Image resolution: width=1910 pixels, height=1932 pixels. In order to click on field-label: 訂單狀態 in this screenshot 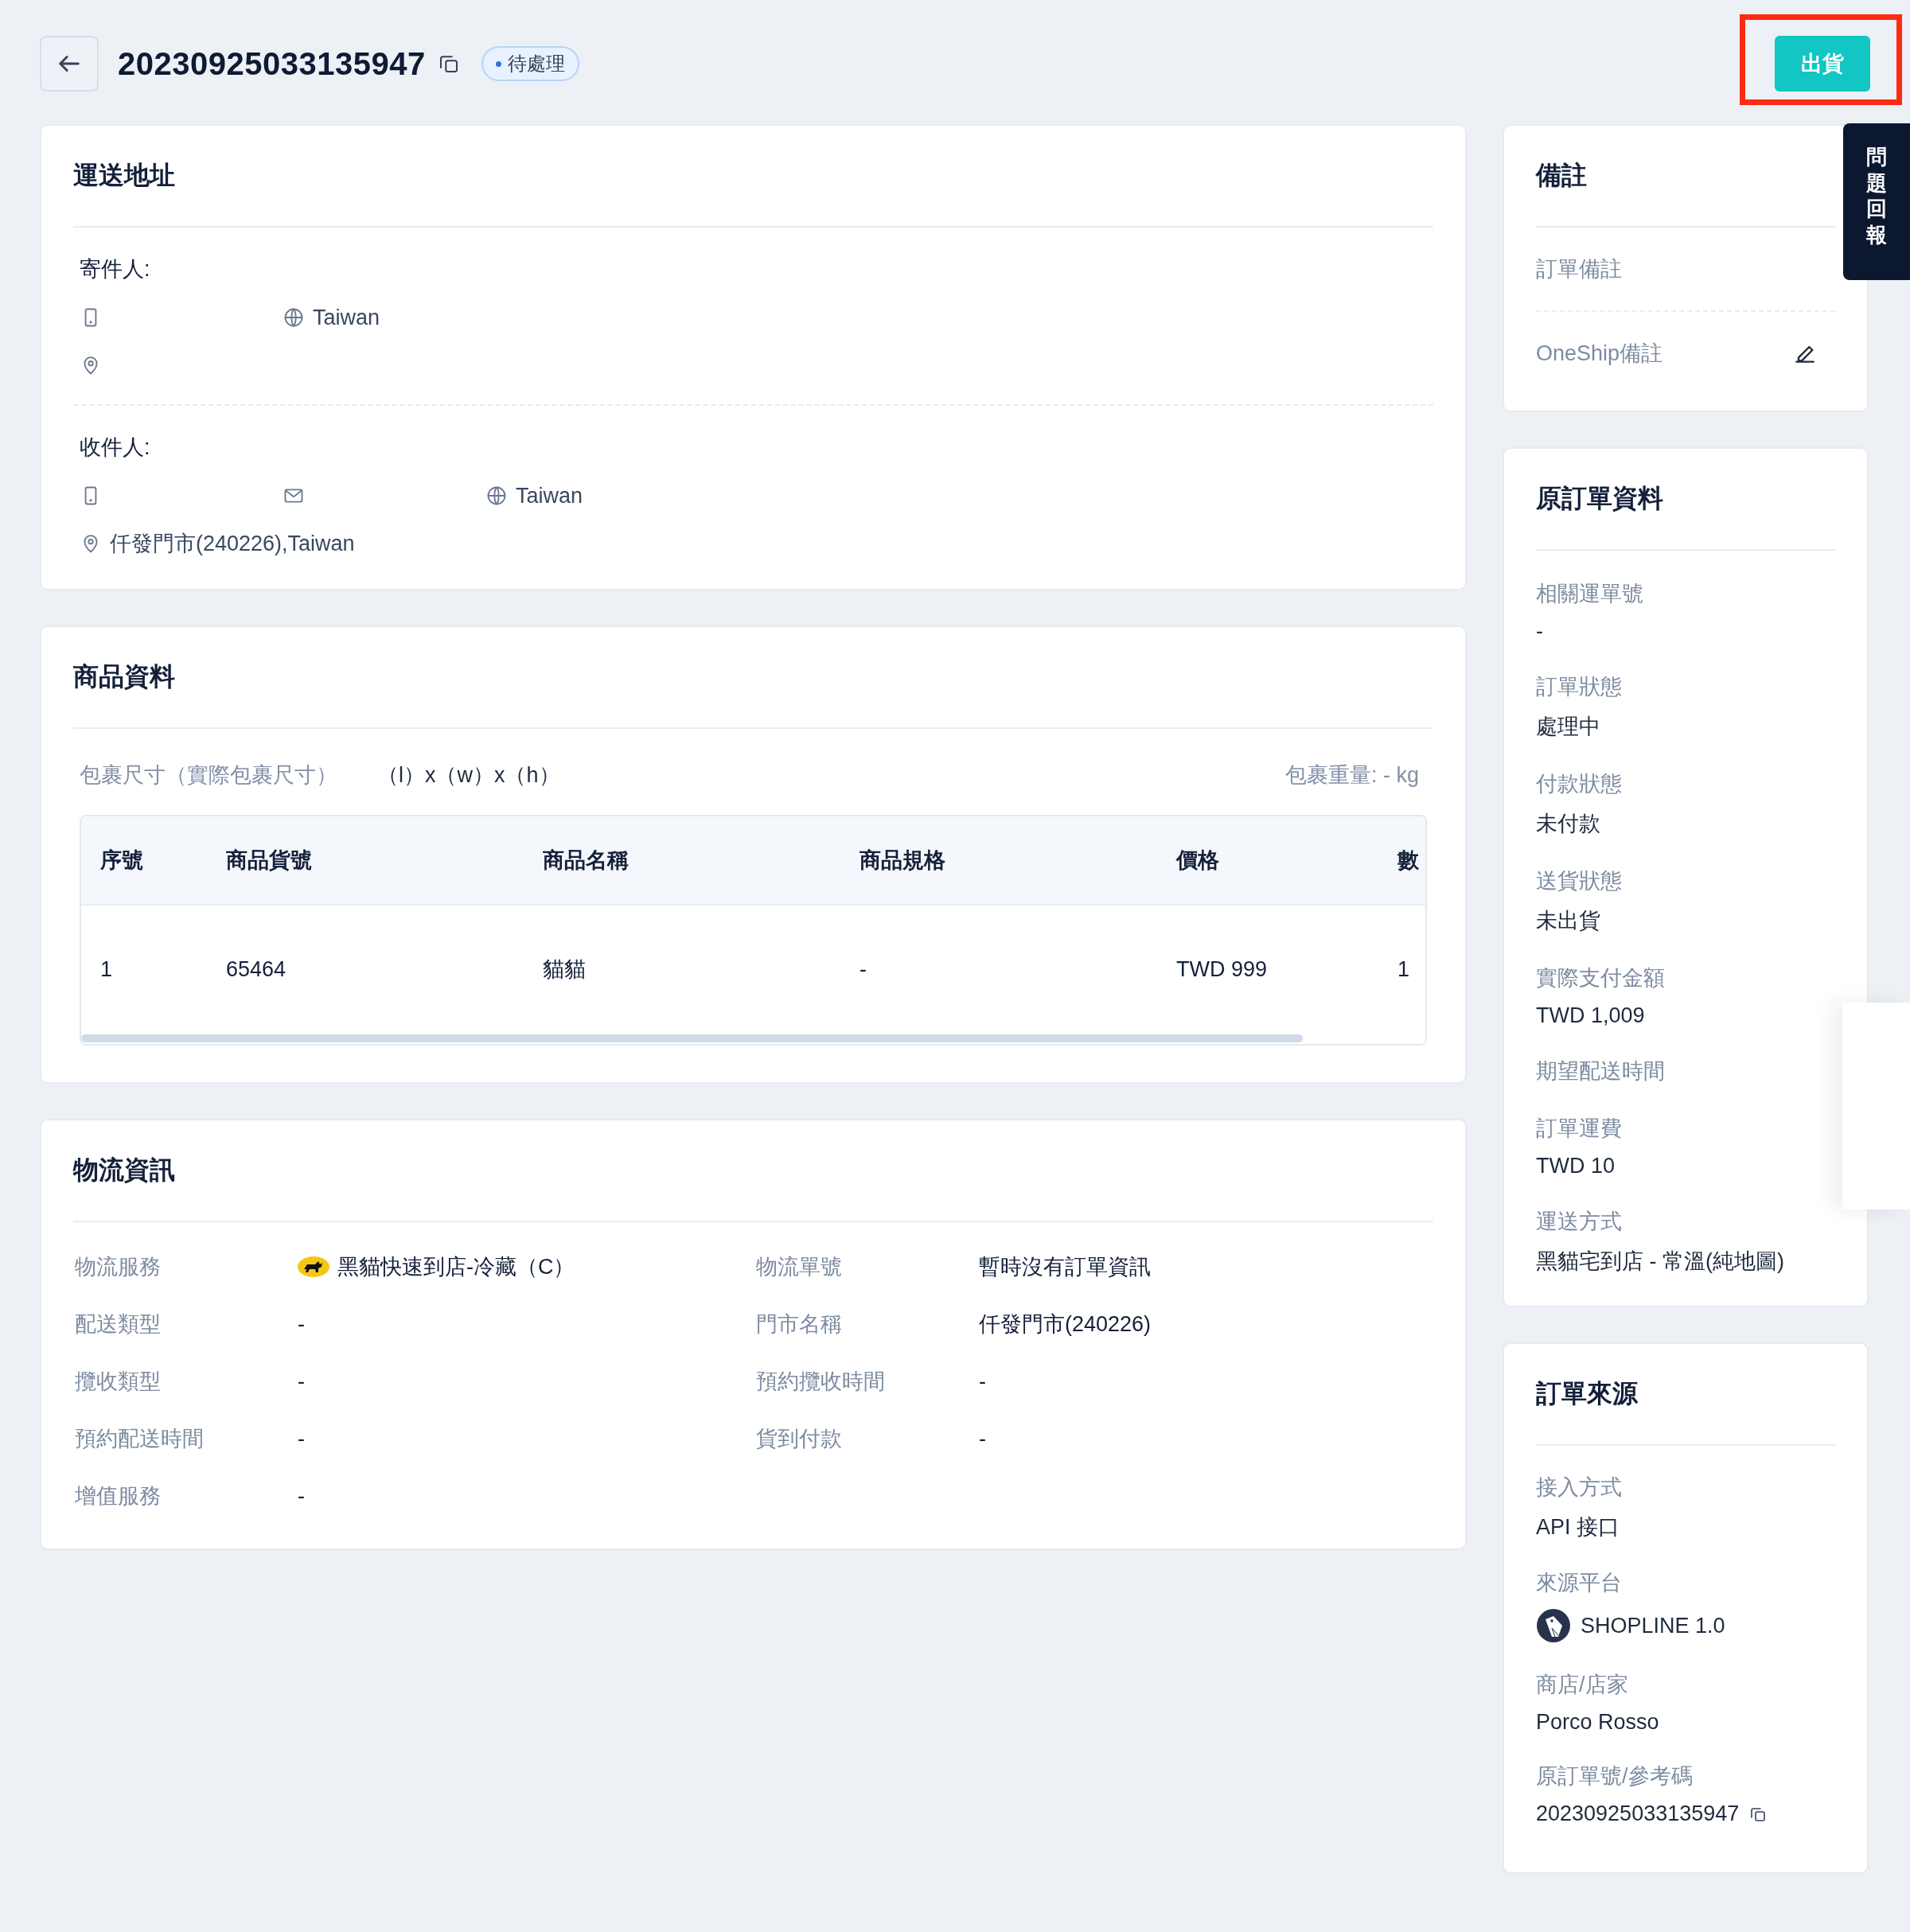, I will do `click(1579, 687)`.